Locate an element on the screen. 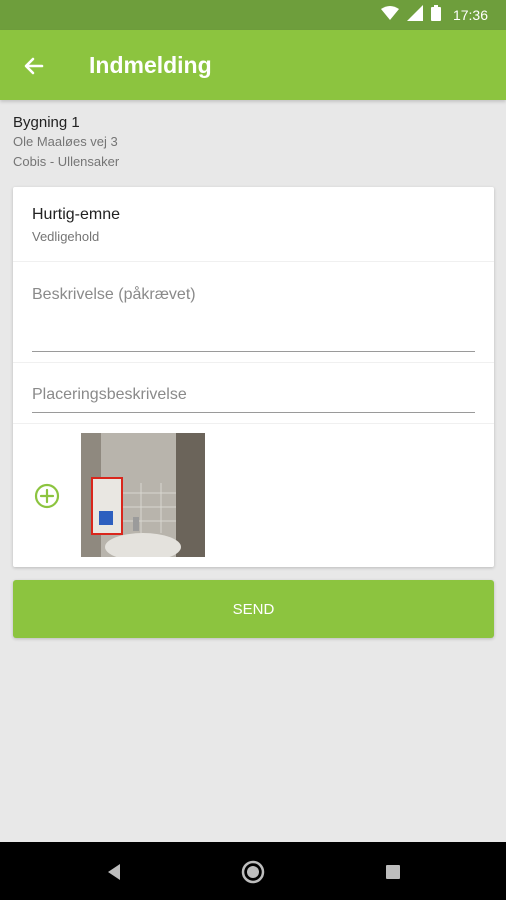  home-circle-icon is located at coordinates (253, 874).